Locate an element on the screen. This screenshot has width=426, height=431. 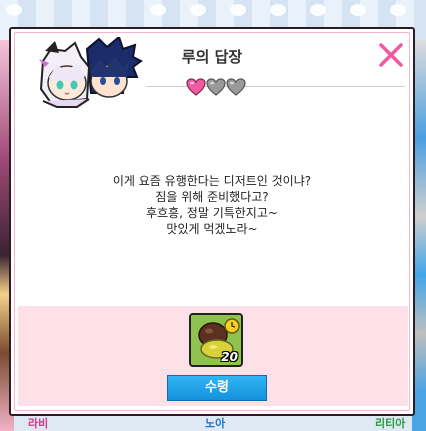
message-line: 짐을 위해 준비했다고? is located at coordinates (212, 197).